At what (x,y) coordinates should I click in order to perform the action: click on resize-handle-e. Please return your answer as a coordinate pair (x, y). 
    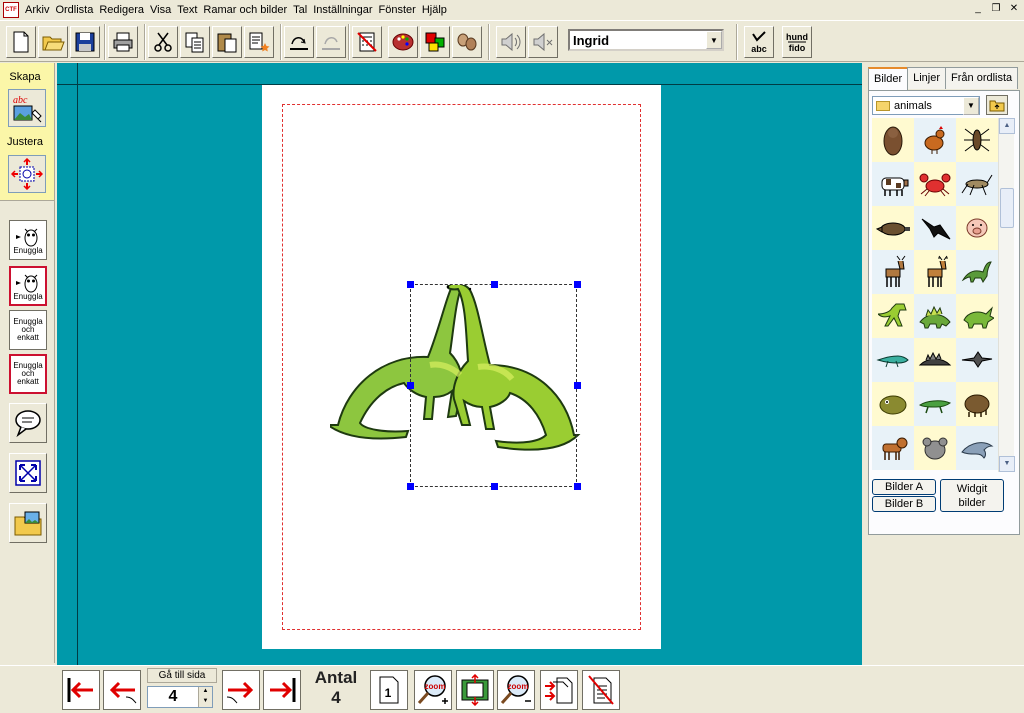
    Looking at the image, I should click on (577, 385).